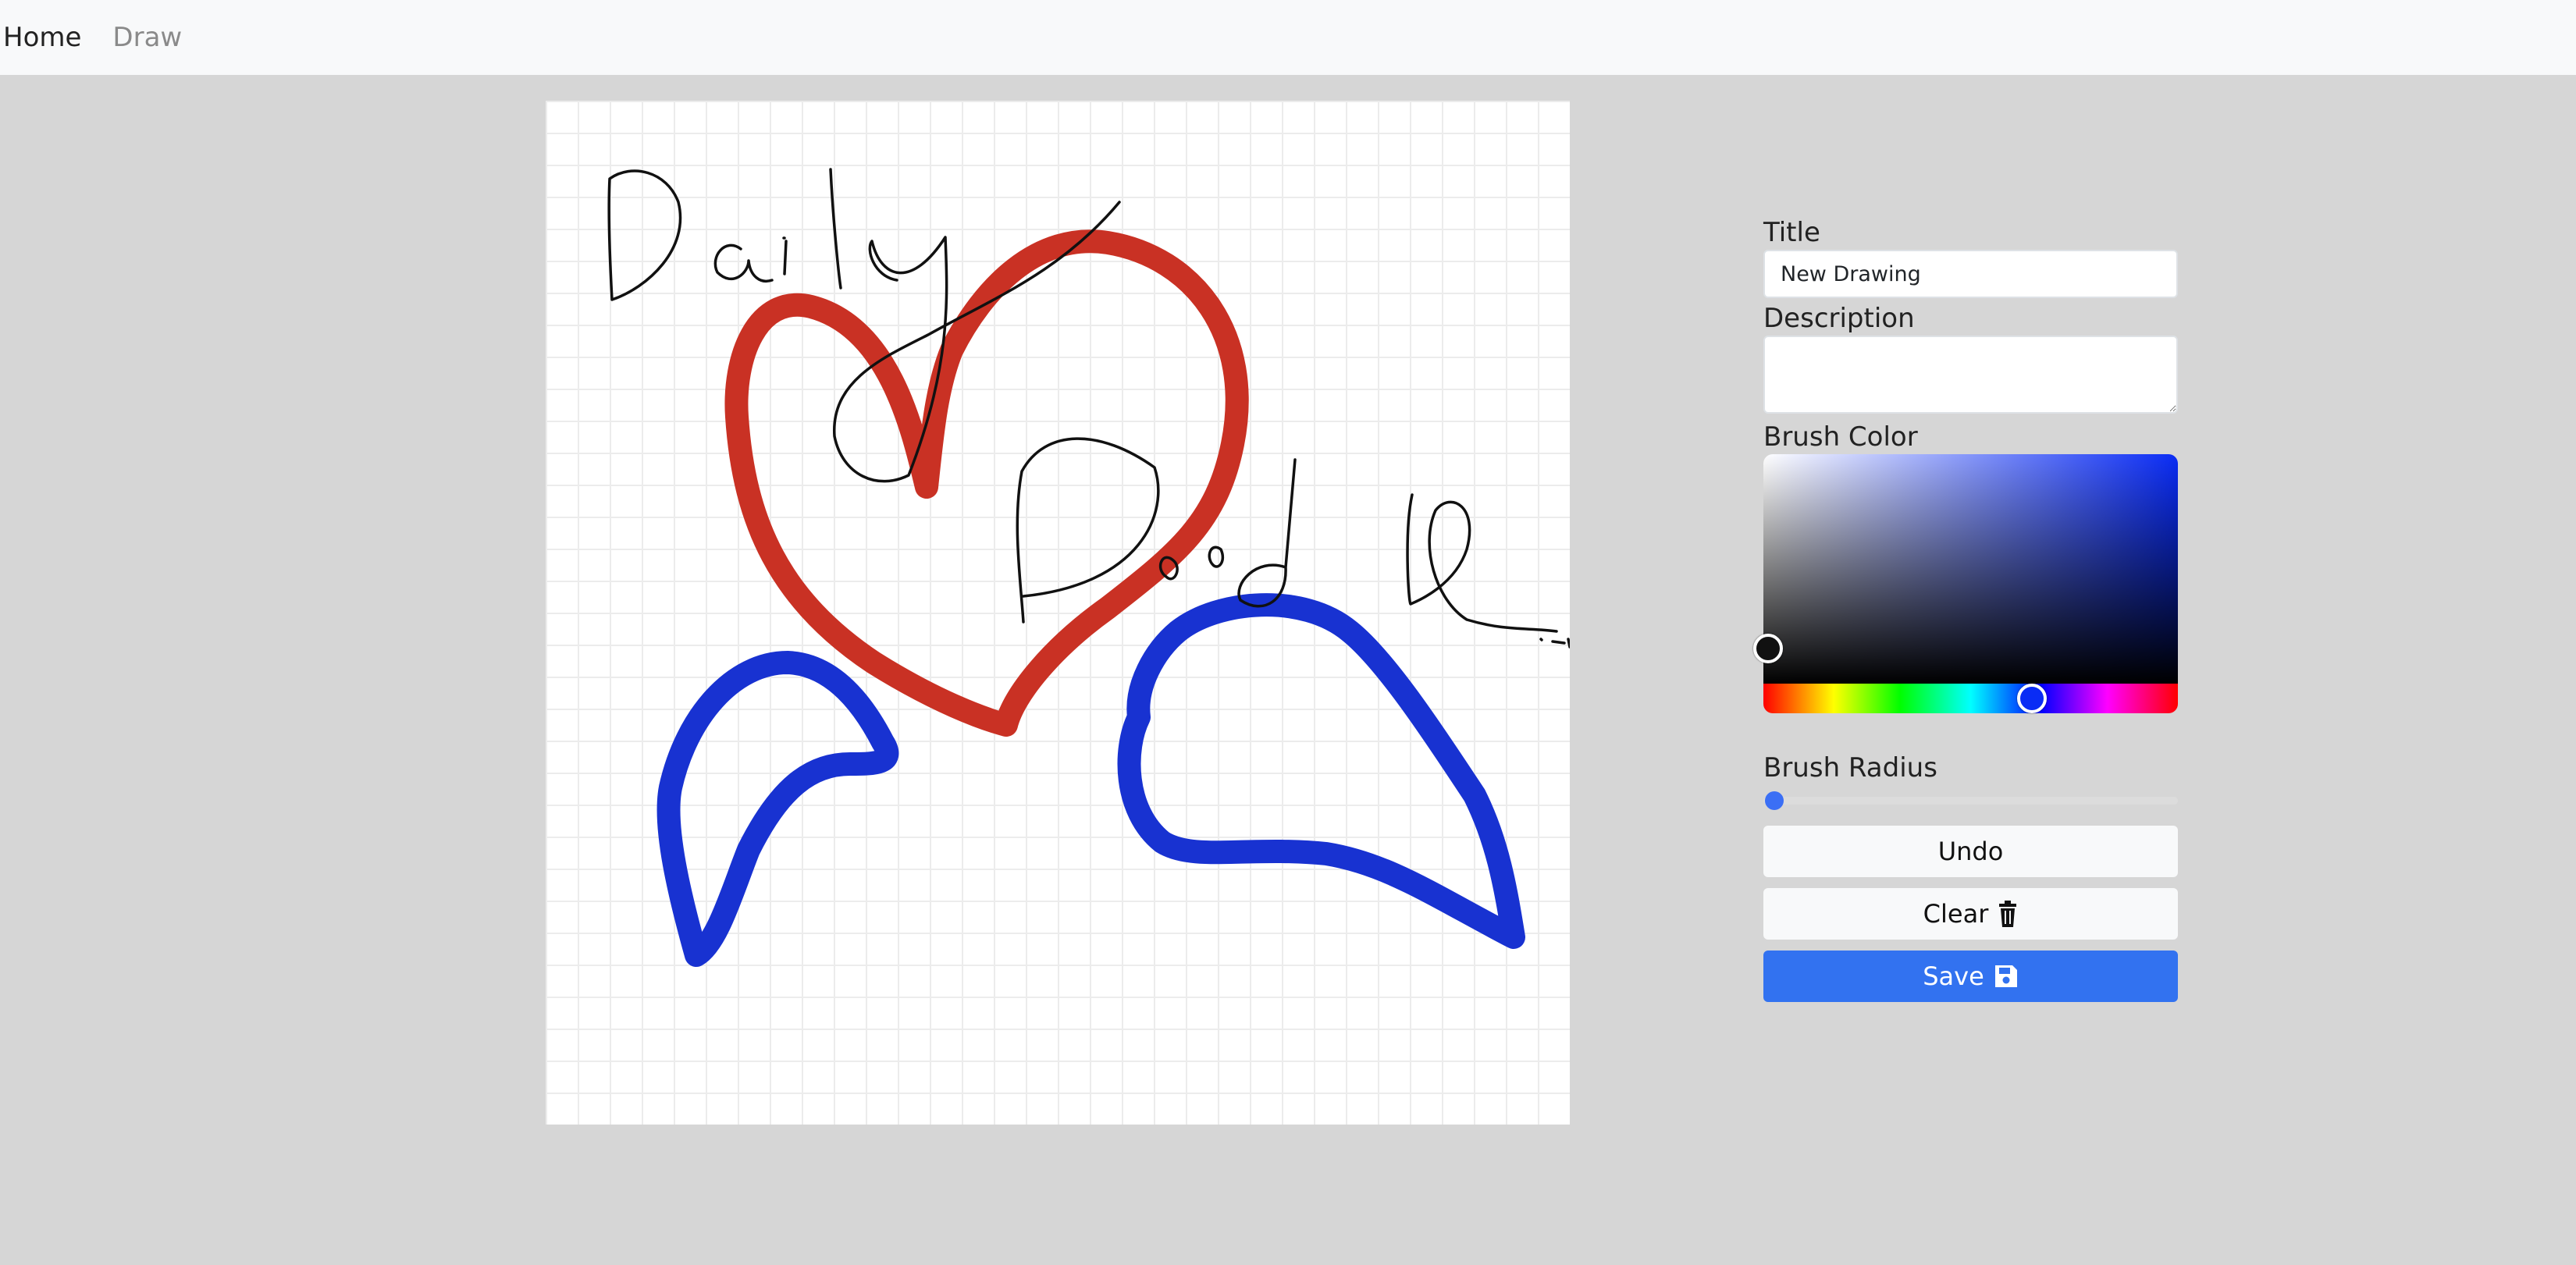 Image resolution: width=2576 pixels, height=1265 pixels. What do you see at coordinates (42, 37) in the screenshot?
I see `nav-home-link: Home` at bounding box center [42, 37].